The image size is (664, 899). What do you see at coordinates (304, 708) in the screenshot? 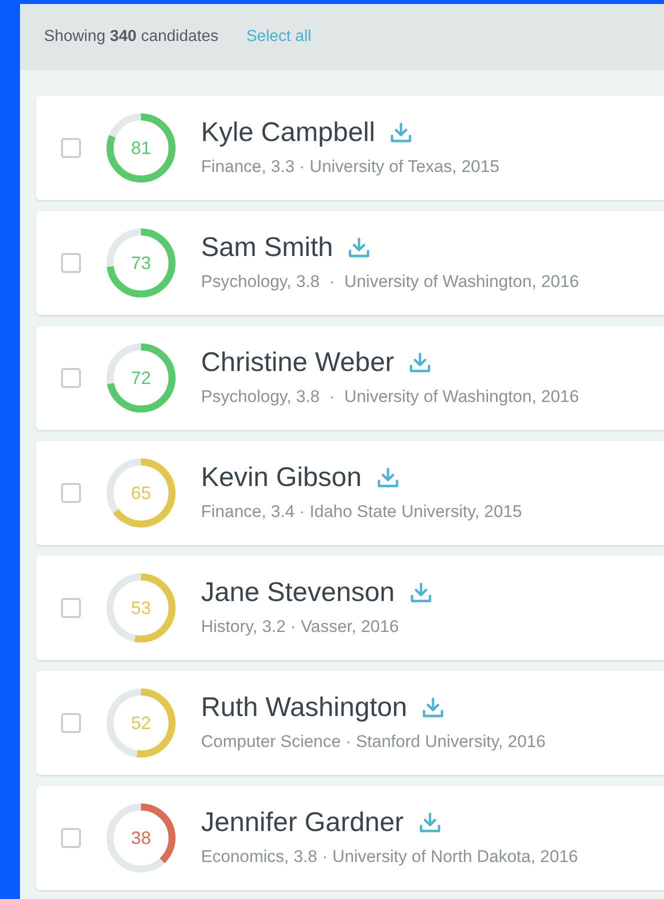
I see `candidate-name: Ruth Washington` at bounding box center [304, 708].